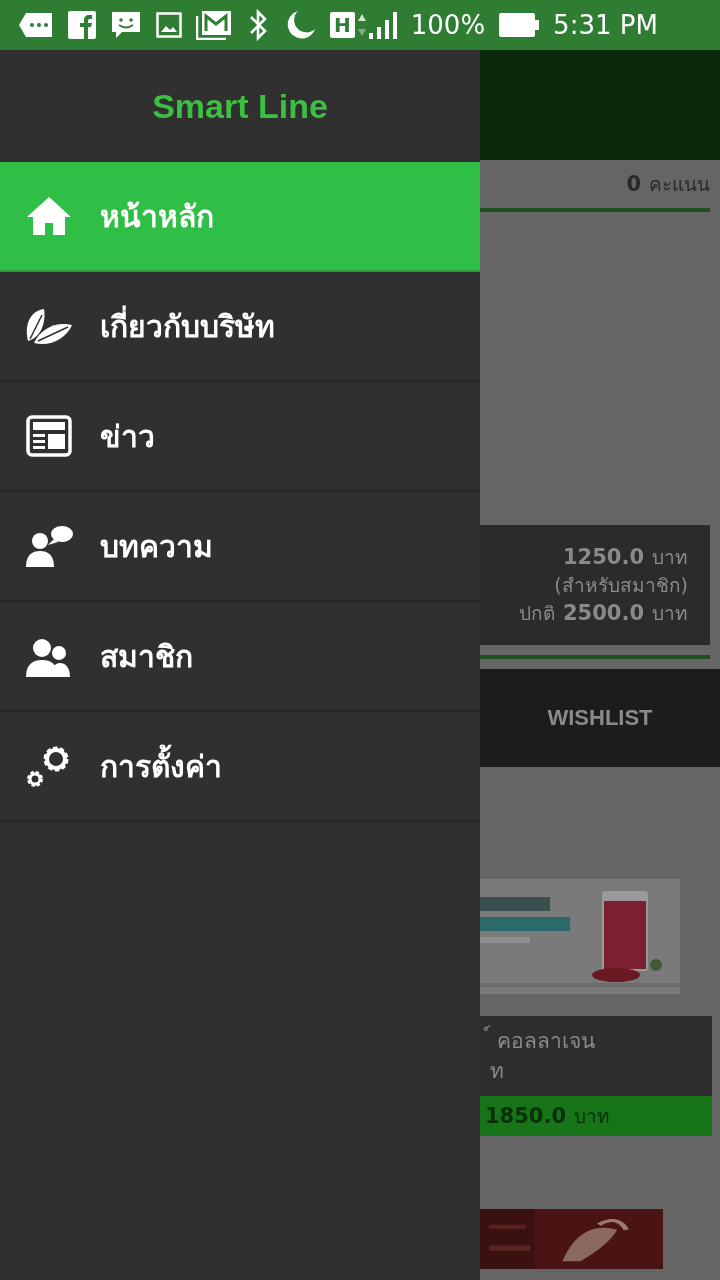 The height and width of the screenshot is (1280, 720). I want to click on image-icon, so click(169, 25).